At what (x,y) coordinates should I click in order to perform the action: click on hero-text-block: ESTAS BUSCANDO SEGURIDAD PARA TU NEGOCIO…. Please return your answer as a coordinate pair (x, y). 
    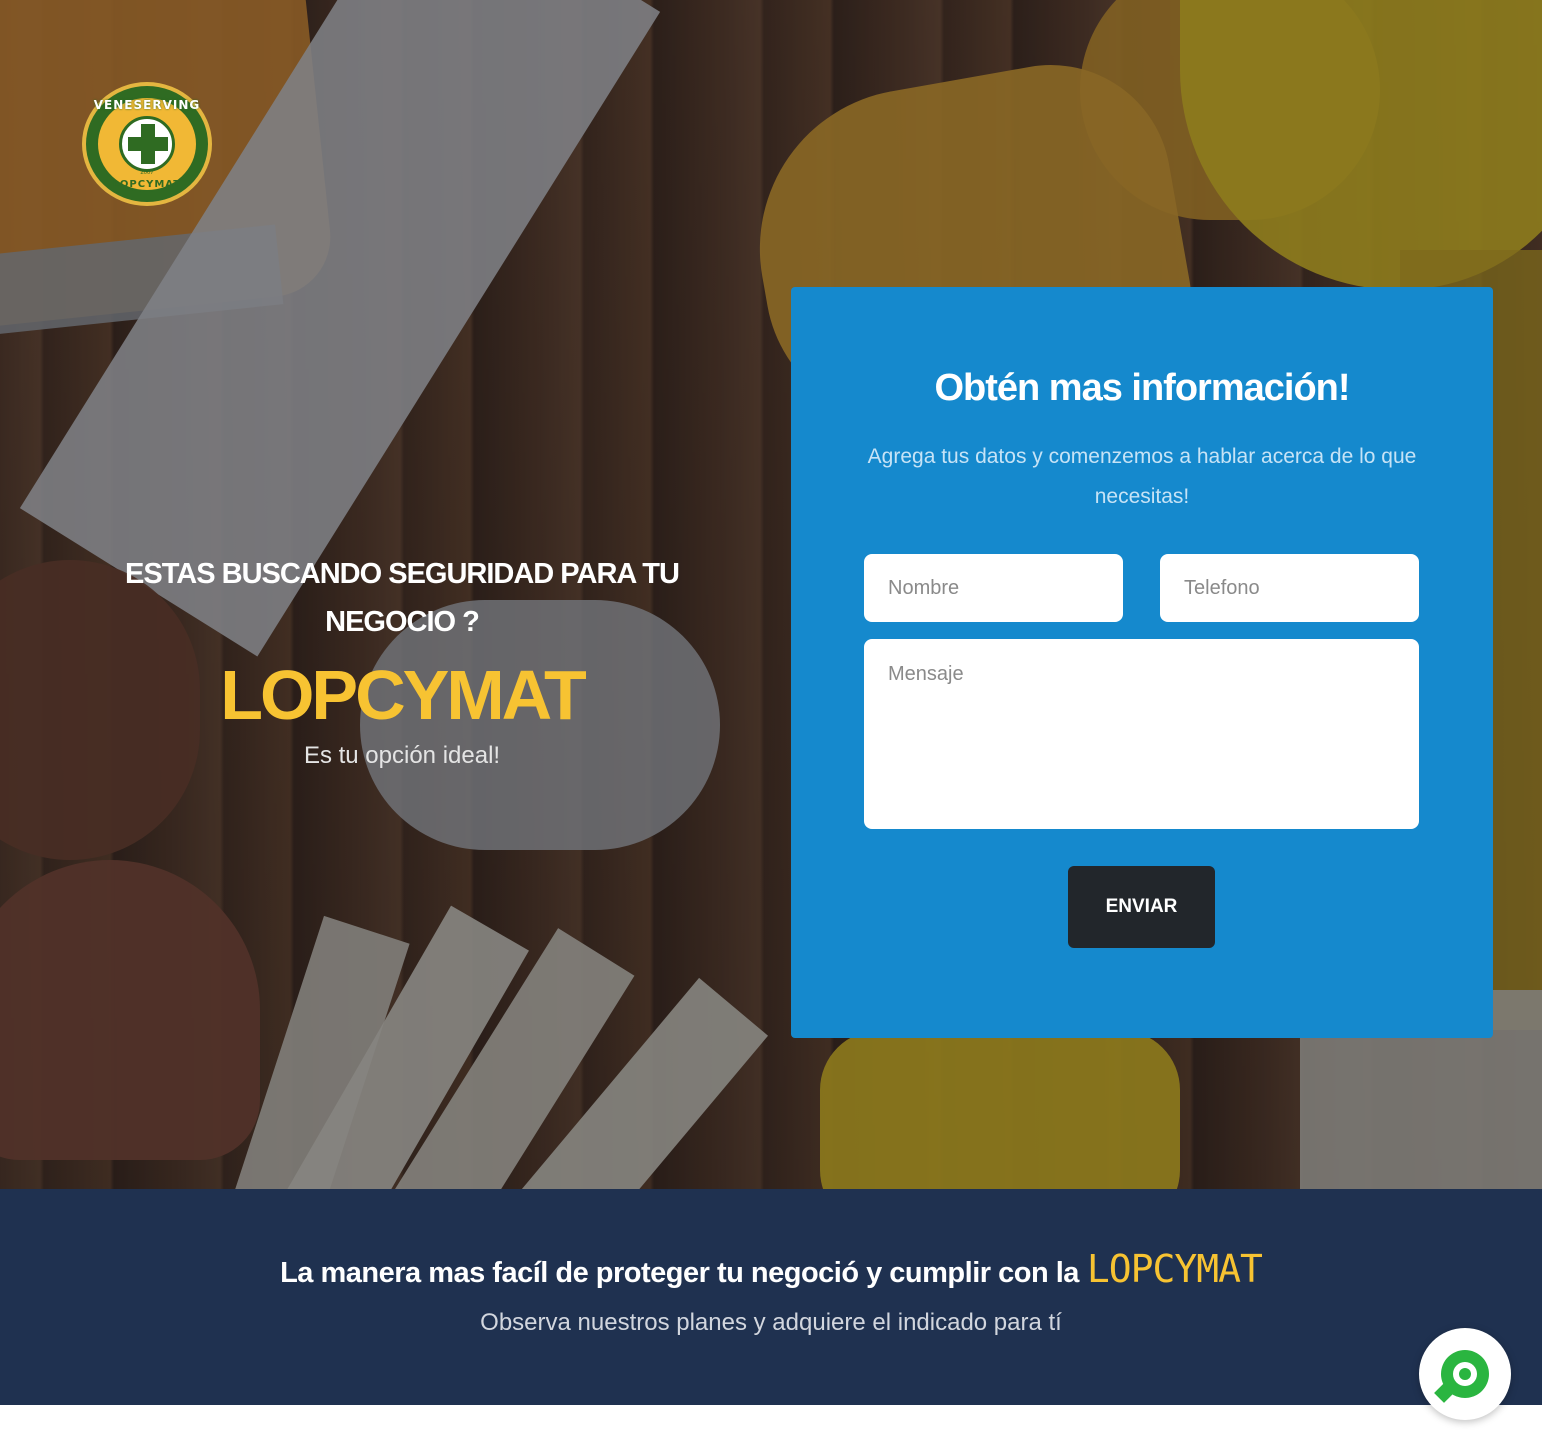
    Looking at the image, I should click on (402, 660).